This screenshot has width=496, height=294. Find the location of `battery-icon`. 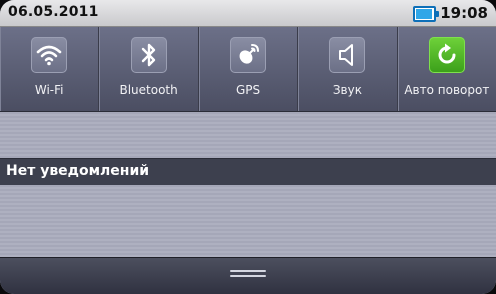

battery-icon is located at coordinates (426, 14).